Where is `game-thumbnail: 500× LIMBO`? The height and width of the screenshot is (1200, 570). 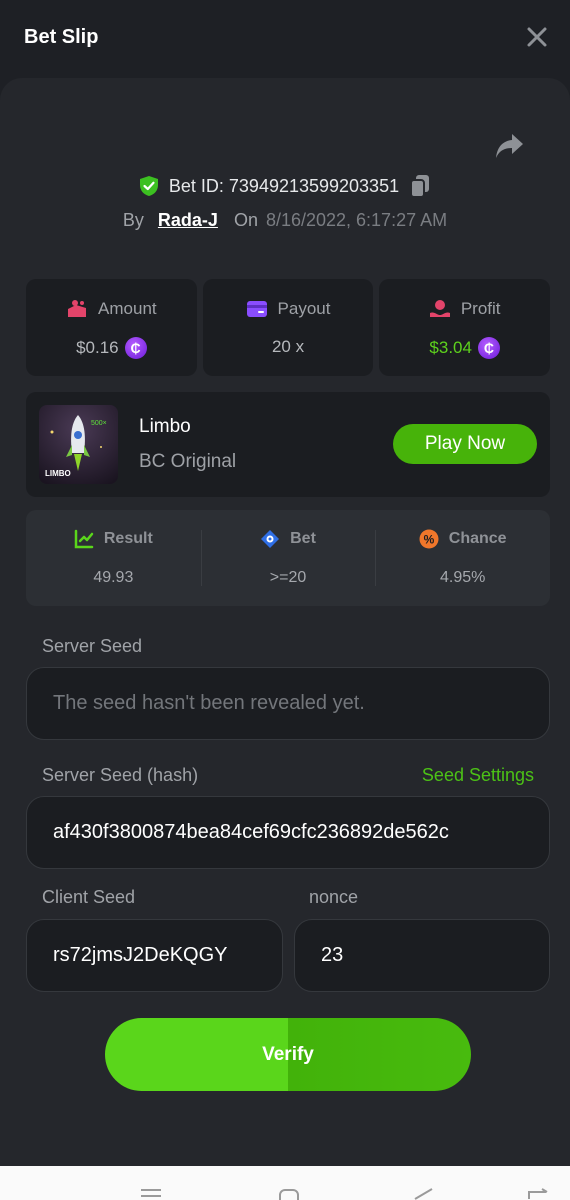
game-thumbnail: 500× LIMBO is located at coordinates (78, 444).